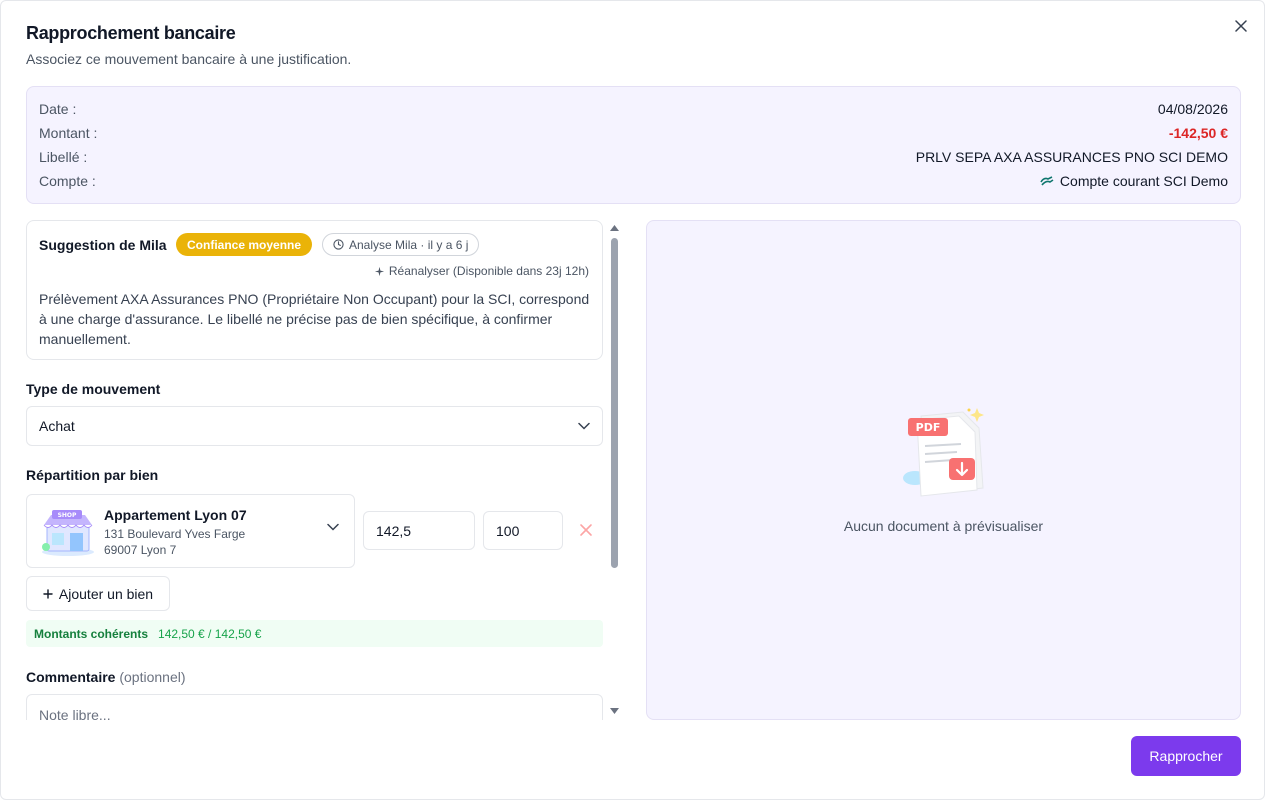 The image size is (1280, 800). Describe the element at coordinates (488, 271) in the screenshot. I see `reanalyse-label: Réanalyser (Disponible dans 23j 12h)` at that location.